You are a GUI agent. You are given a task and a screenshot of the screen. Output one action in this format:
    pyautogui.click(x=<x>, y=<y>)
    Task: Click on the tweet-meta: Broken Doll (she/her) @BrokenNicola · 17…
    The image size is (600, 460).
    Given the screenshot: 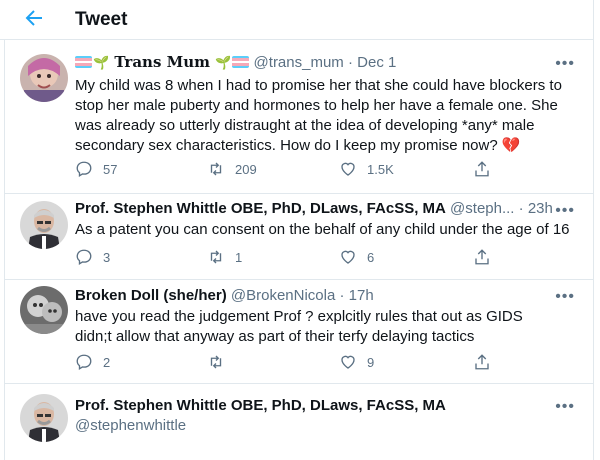 What is the action you would take?
    pyautogui.click(x=224, y=296)
    